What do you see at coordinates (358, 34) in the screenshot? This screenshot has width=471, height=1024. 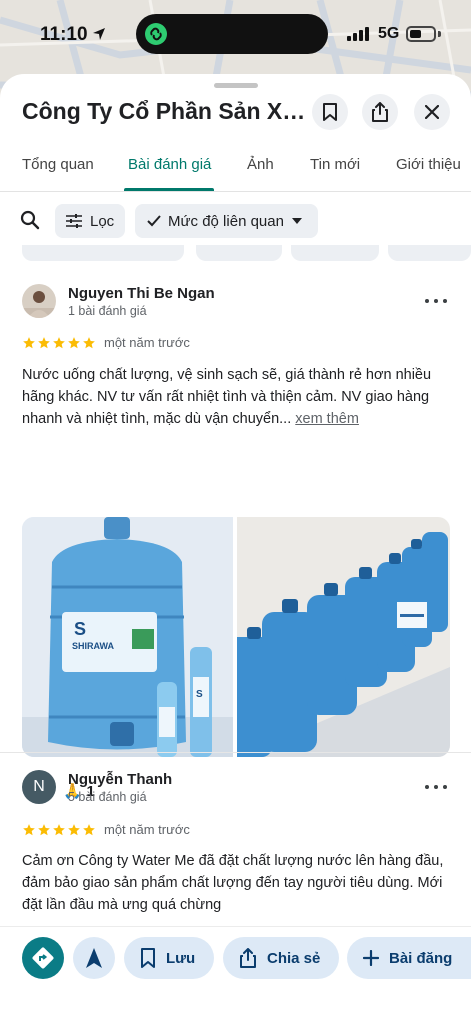 I see `signal-icon` at bounding box center [358, 34].